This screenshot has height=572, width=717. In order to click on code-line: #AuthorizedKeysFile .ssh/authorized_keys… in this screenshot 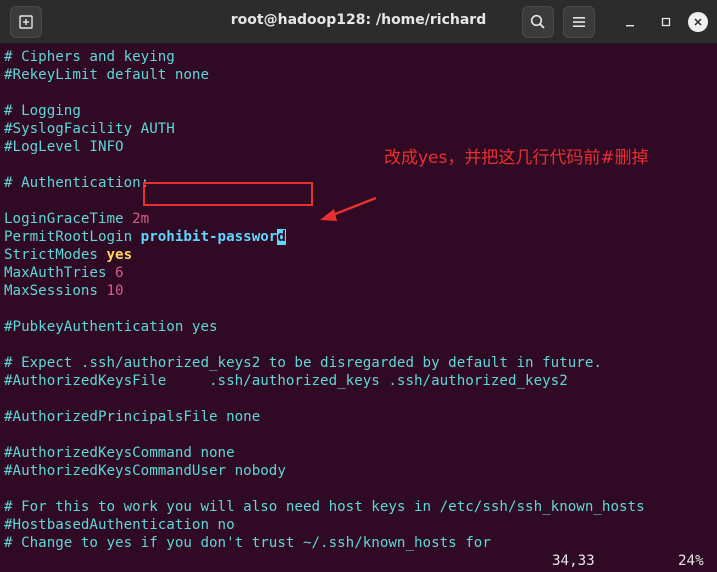, I will do `click(286, 381)`.